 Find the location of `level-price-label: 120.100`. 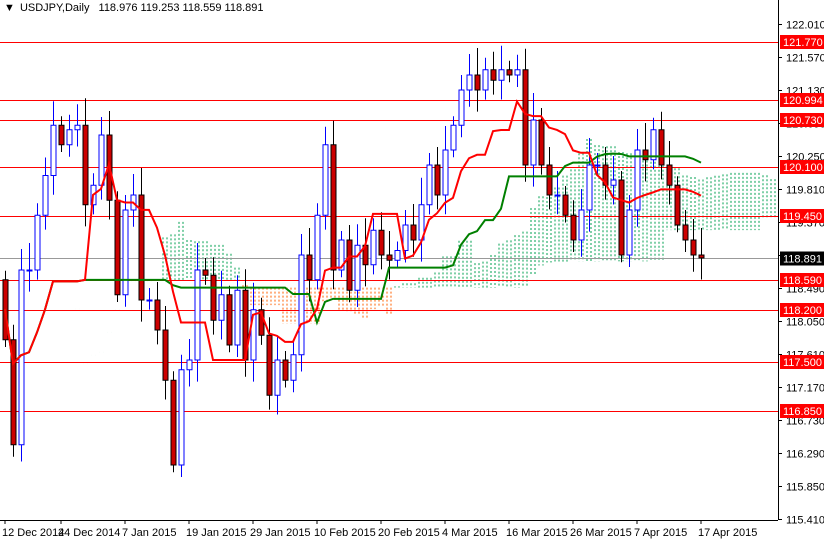

level-price-label: 120.100 is located at coordinates (803, 168).